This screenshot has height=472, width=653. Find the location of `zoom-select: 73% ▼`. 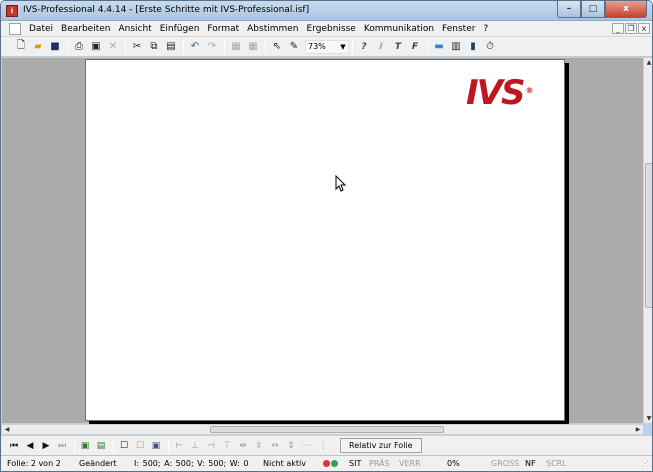

zoom-select: 73% ▼ is located at coordinates (327, 46).